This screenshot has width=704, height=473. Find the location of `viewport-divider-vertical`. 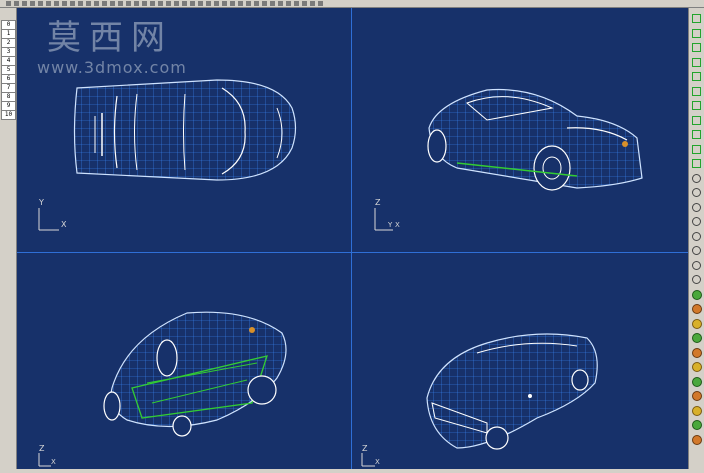

viewport-divider-vertical is located at coordinates (351, 238).